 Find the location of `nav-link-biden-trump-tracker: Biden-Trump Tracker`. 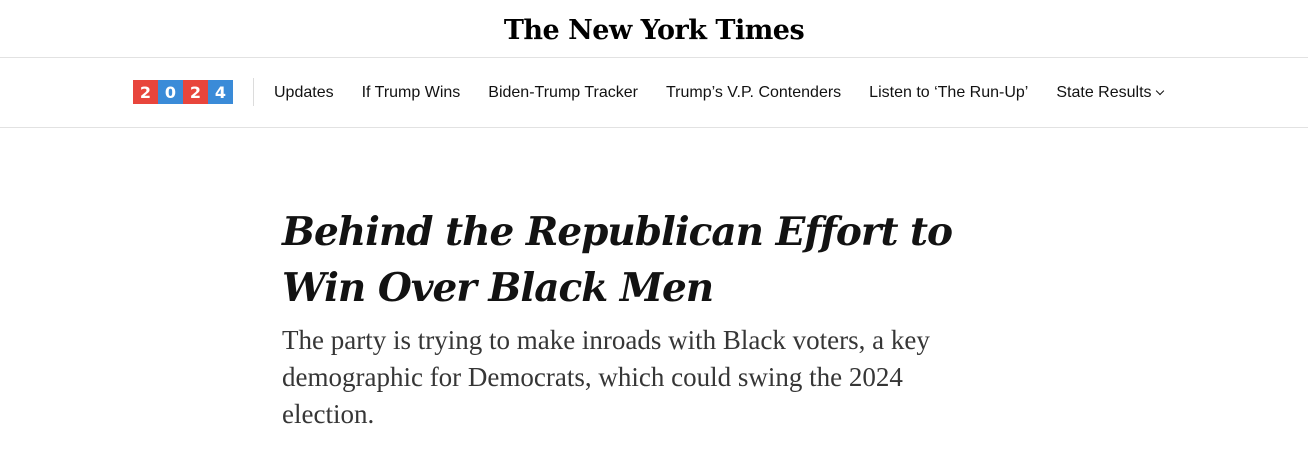

nav-link-biden-trump-tracker: Biden-Trump Tracker is located at coordinates (563, 93).